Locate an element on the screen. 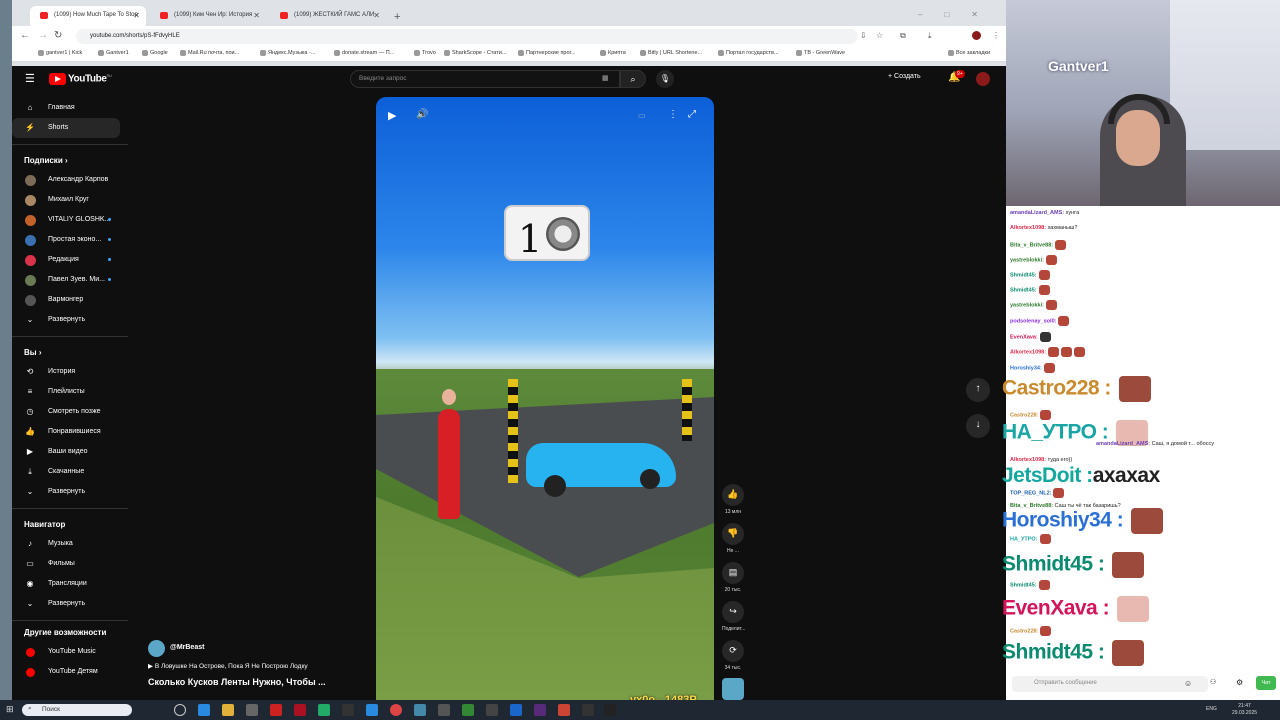 The height and width of the screenshot is (720, 1280). download-icon: ⤓ is located at coordinates (930, 36).